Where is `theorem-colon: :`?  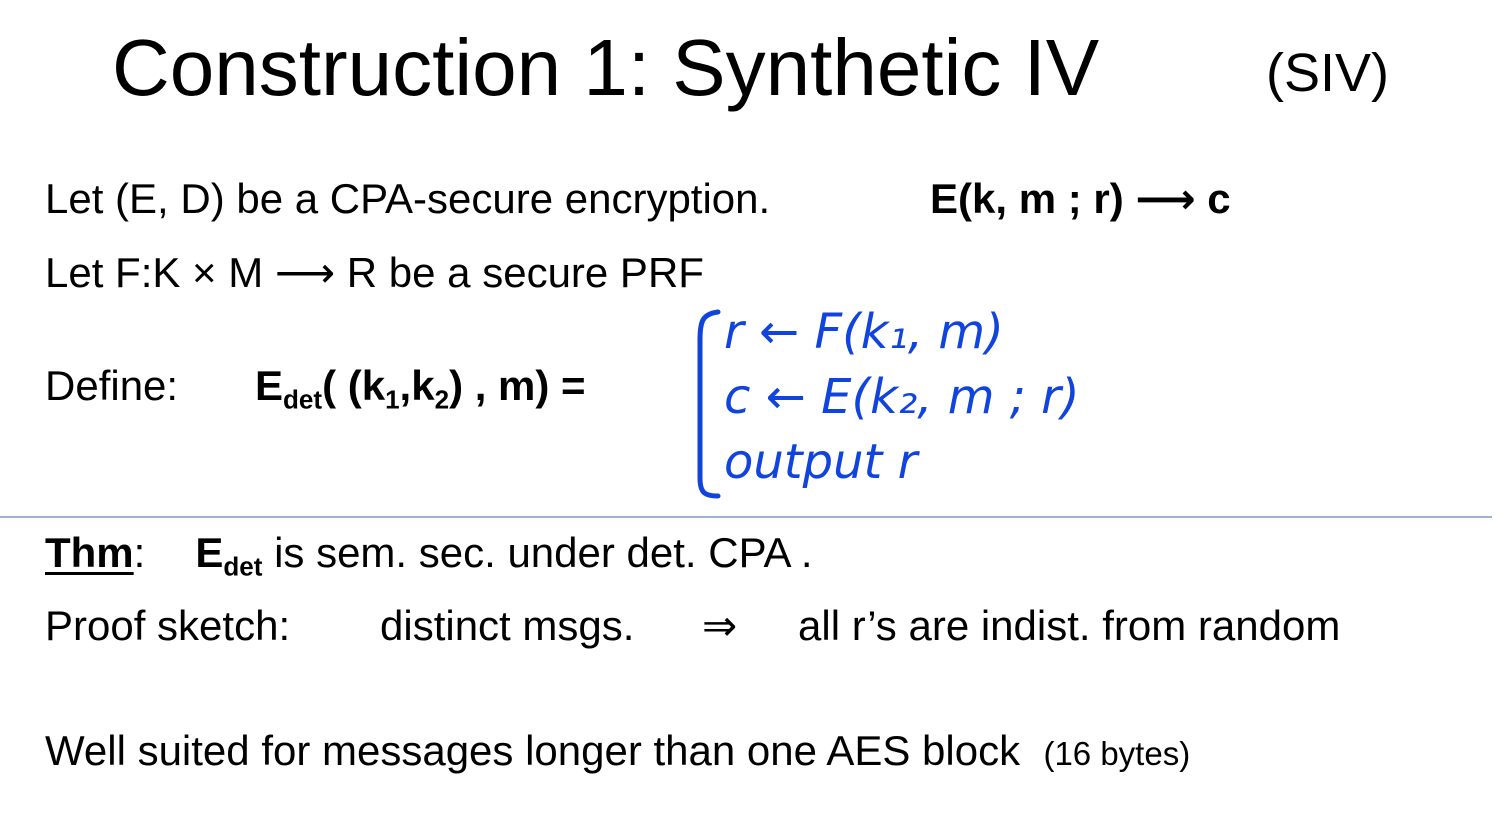 theorem-colon: : is located at coordinates (139, 552).